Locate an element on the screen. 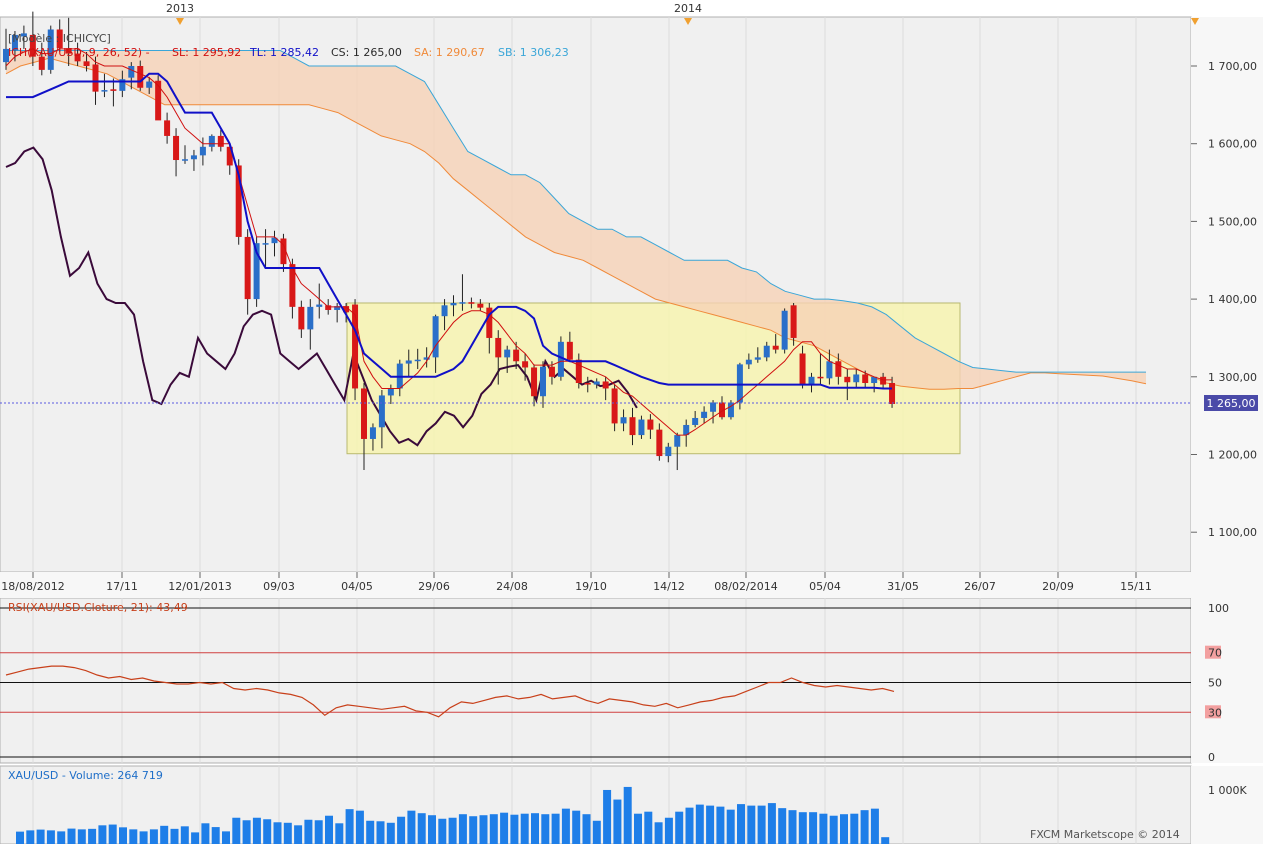 This screenshot has width=1263, height=844. date-tick-label: 24/08 is located at coordinates (512, 586).